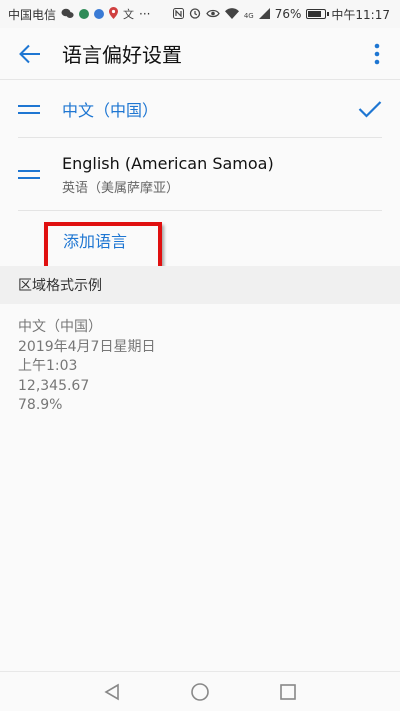 This screenshot has width=400, height=711. What do you see at coordinates (95, 240) in the screenshot?
I see `add-language-button: 添加语言` at bounding box center [95, 240].